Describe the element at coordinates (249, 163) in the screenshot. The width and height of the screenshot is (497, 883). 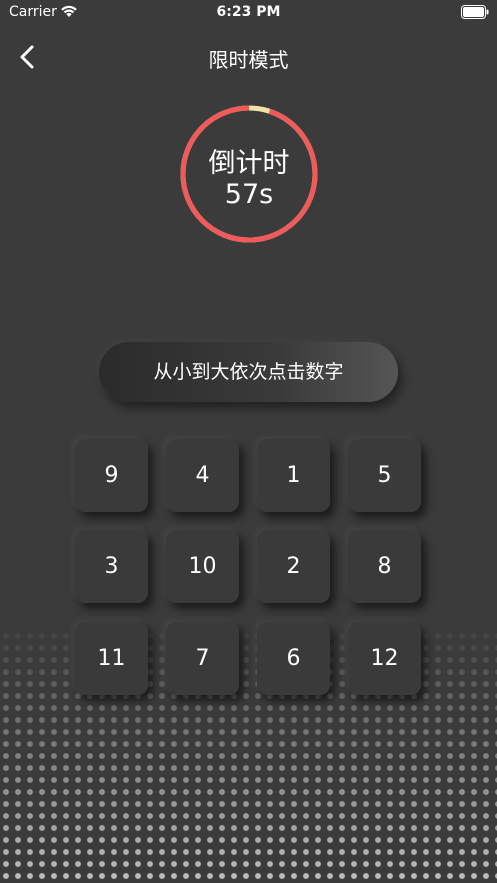
I see `timer-label: 倒计时` at that location.